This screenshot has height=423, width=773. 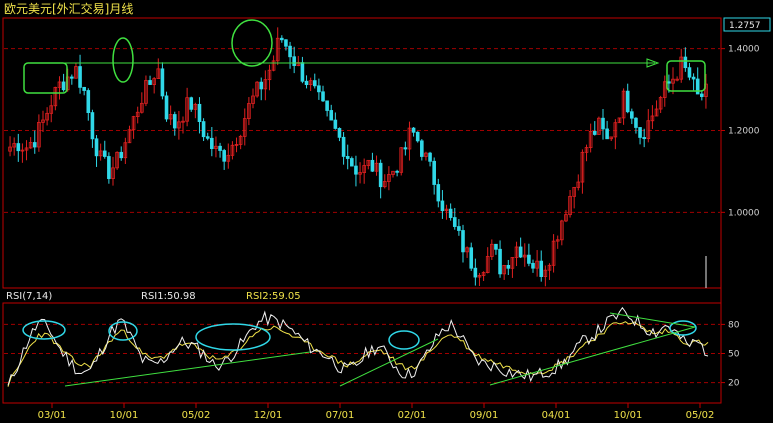 I want to click on time-tick-label: 07/01, so click(x=340, y=415).